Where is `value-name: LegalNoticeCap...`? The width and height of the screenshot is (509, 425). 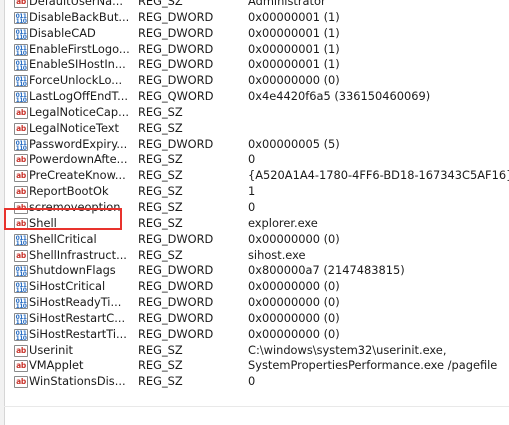 value-name: LegalNoticeCap... is located at coordinates (79, 111).